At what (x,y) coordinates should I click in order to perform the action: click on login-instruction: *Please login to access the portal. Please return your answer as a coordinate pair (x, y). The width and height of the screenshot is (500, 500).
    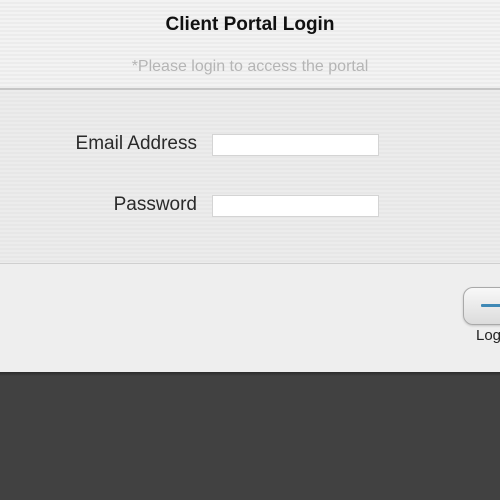
    Looking at the image, I should click on (250, 66).